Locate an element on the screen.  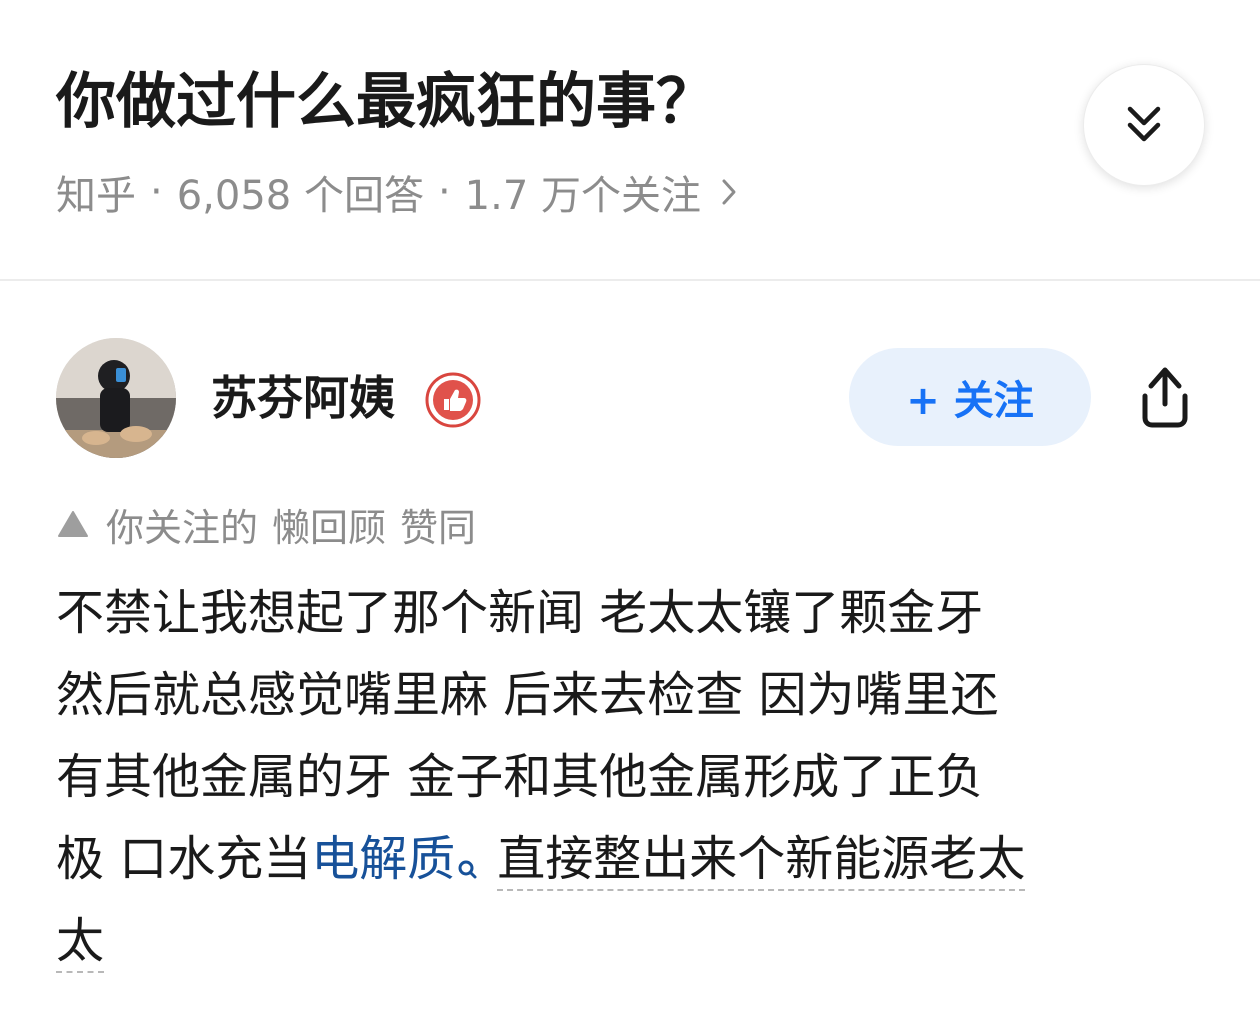
author-name: 苏芬阿姨 is located at coordinates (303, 398).